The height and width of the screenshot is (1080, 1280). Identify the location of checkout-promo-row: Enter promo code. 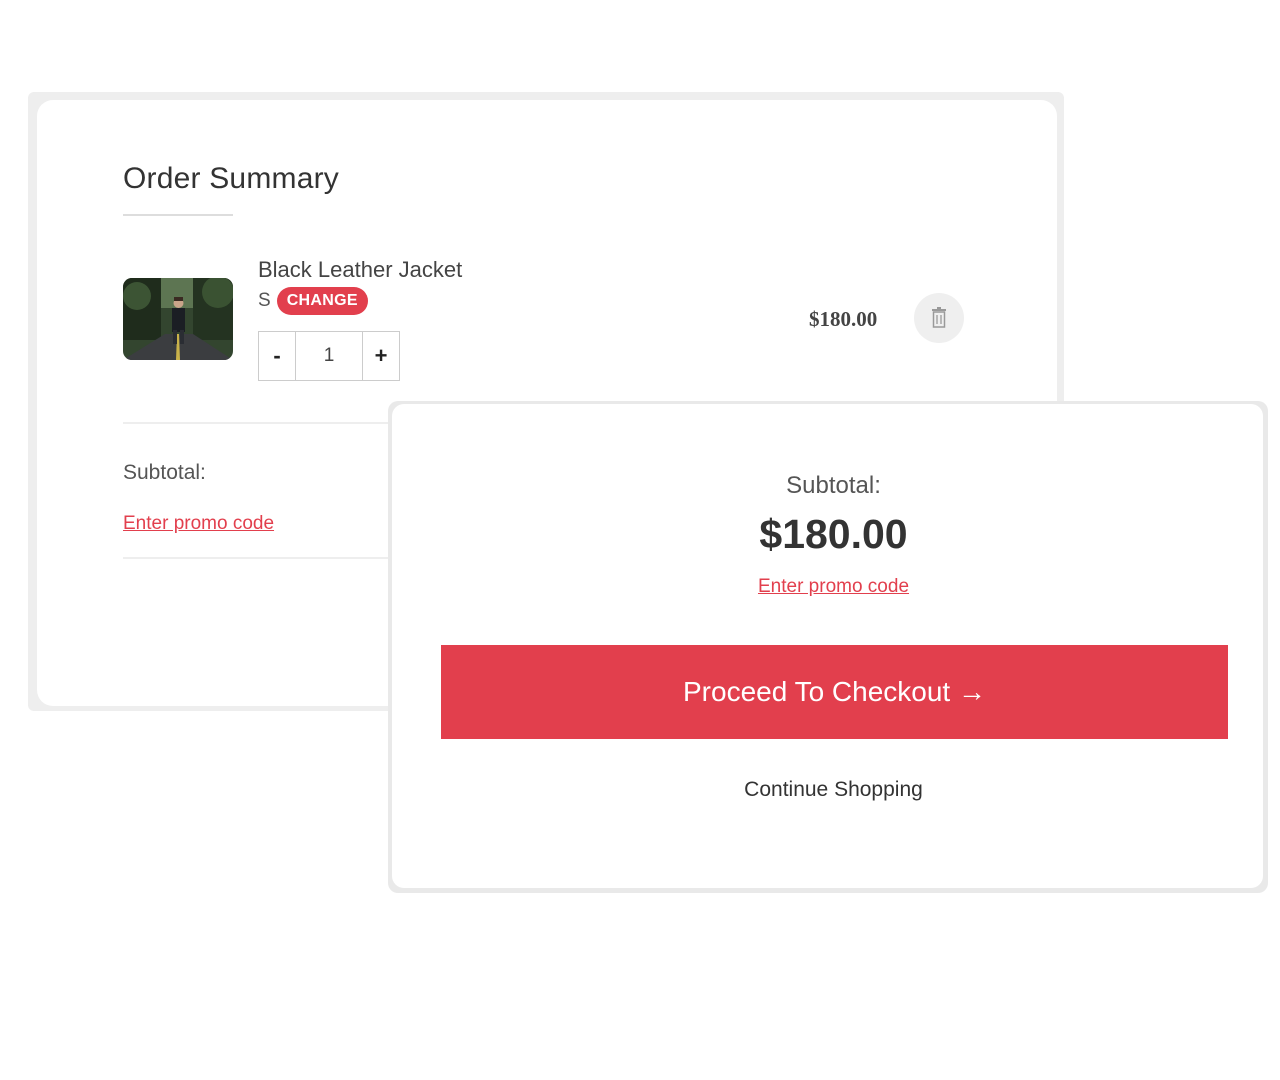
(833, 587).